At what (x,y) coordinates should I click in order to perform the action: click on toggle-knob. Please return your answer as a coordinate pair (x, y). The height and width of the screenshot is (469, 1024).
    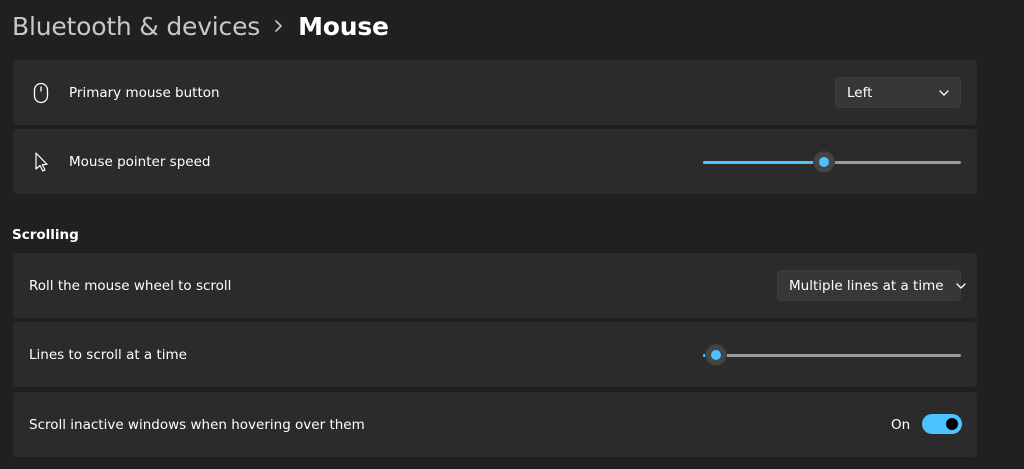
    Looking at the image, I should click on (952, 424).